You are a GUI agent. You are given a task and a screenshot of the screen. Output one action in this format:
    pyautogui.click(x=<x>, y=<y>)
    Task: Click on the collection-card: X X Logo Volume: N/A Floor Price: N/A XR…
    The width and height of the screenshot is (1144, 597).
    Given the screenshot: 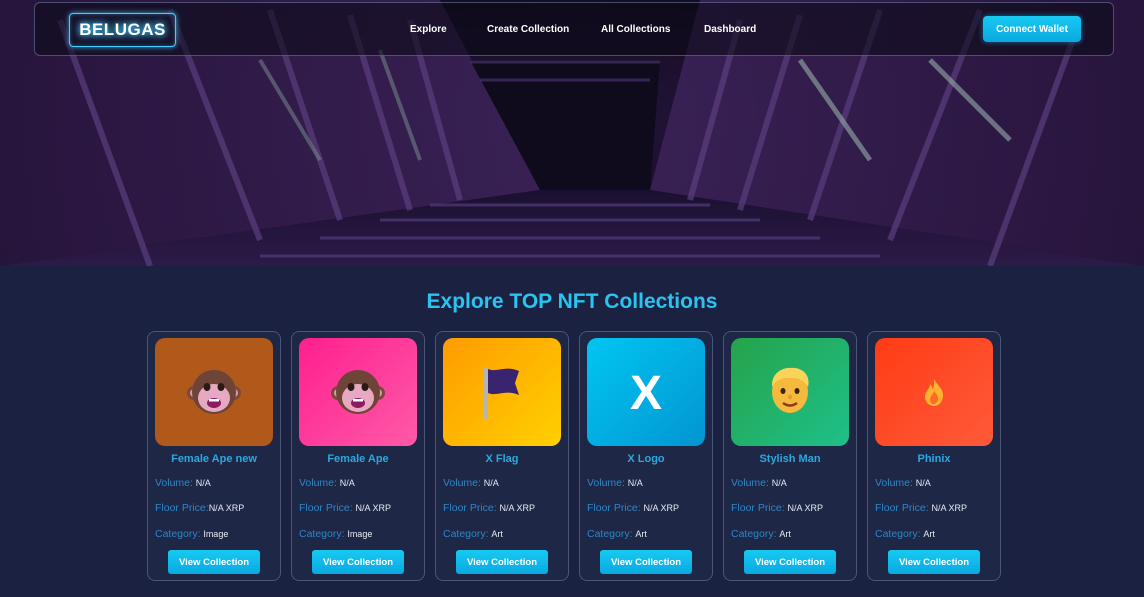 What is the action you would take?
    pyautogui.click(x=646, y=456)
    